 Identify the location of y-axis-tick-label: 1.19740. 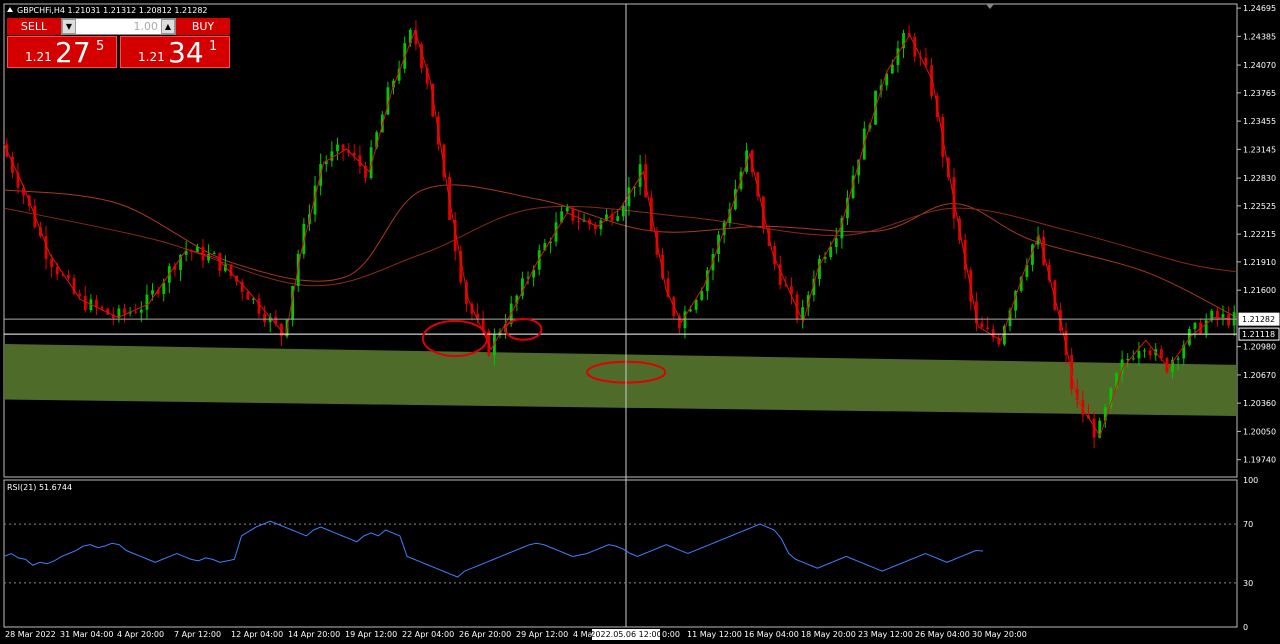
(1259, 460).